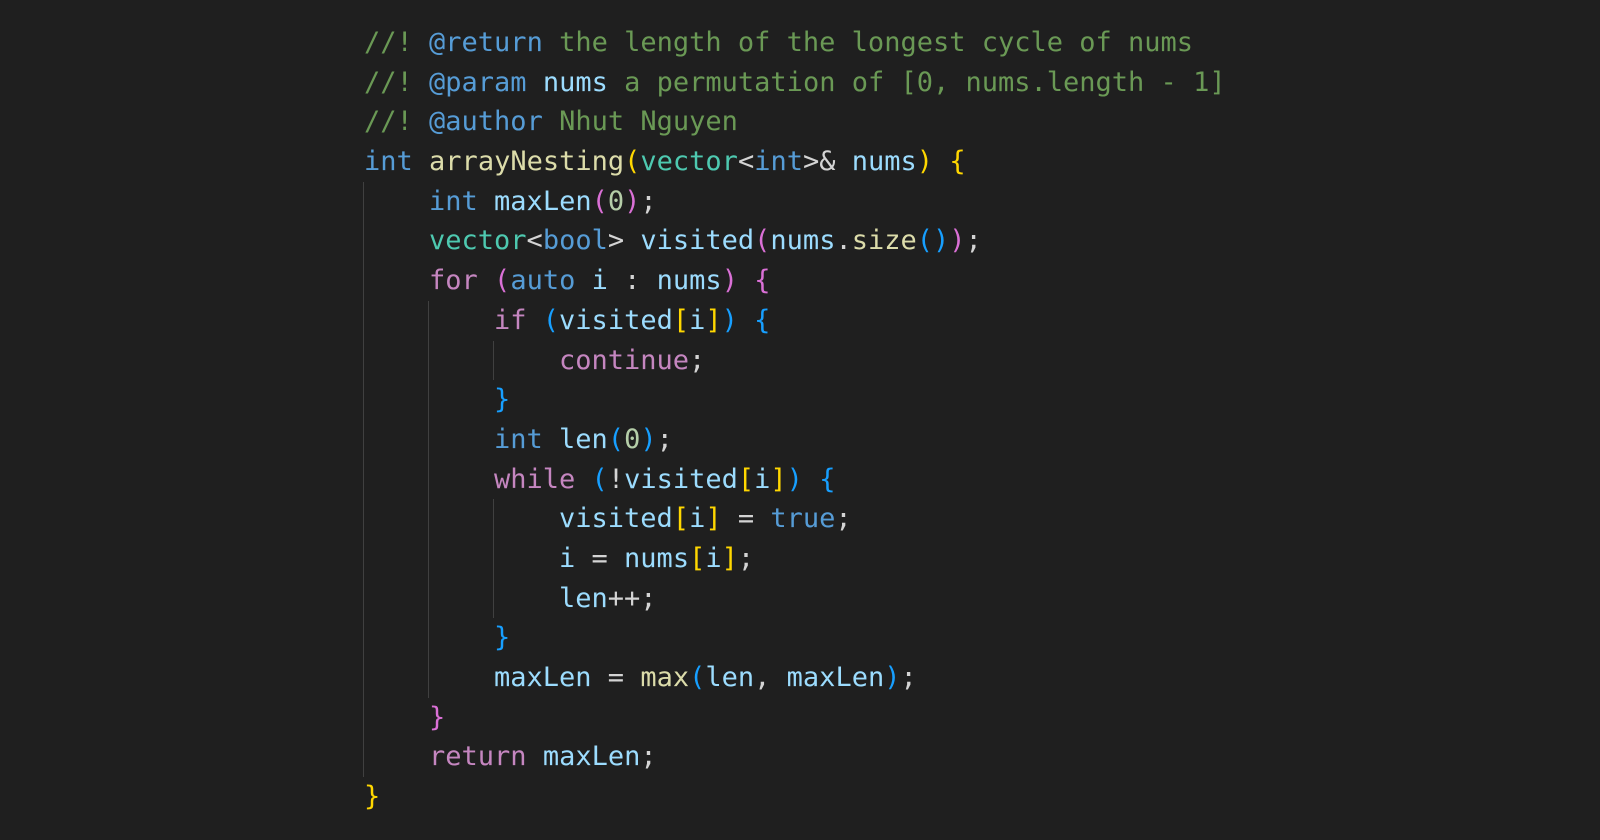  Describe the element at coordinates (453, 201) in the screenshot. I see `code-token: int` at that location.